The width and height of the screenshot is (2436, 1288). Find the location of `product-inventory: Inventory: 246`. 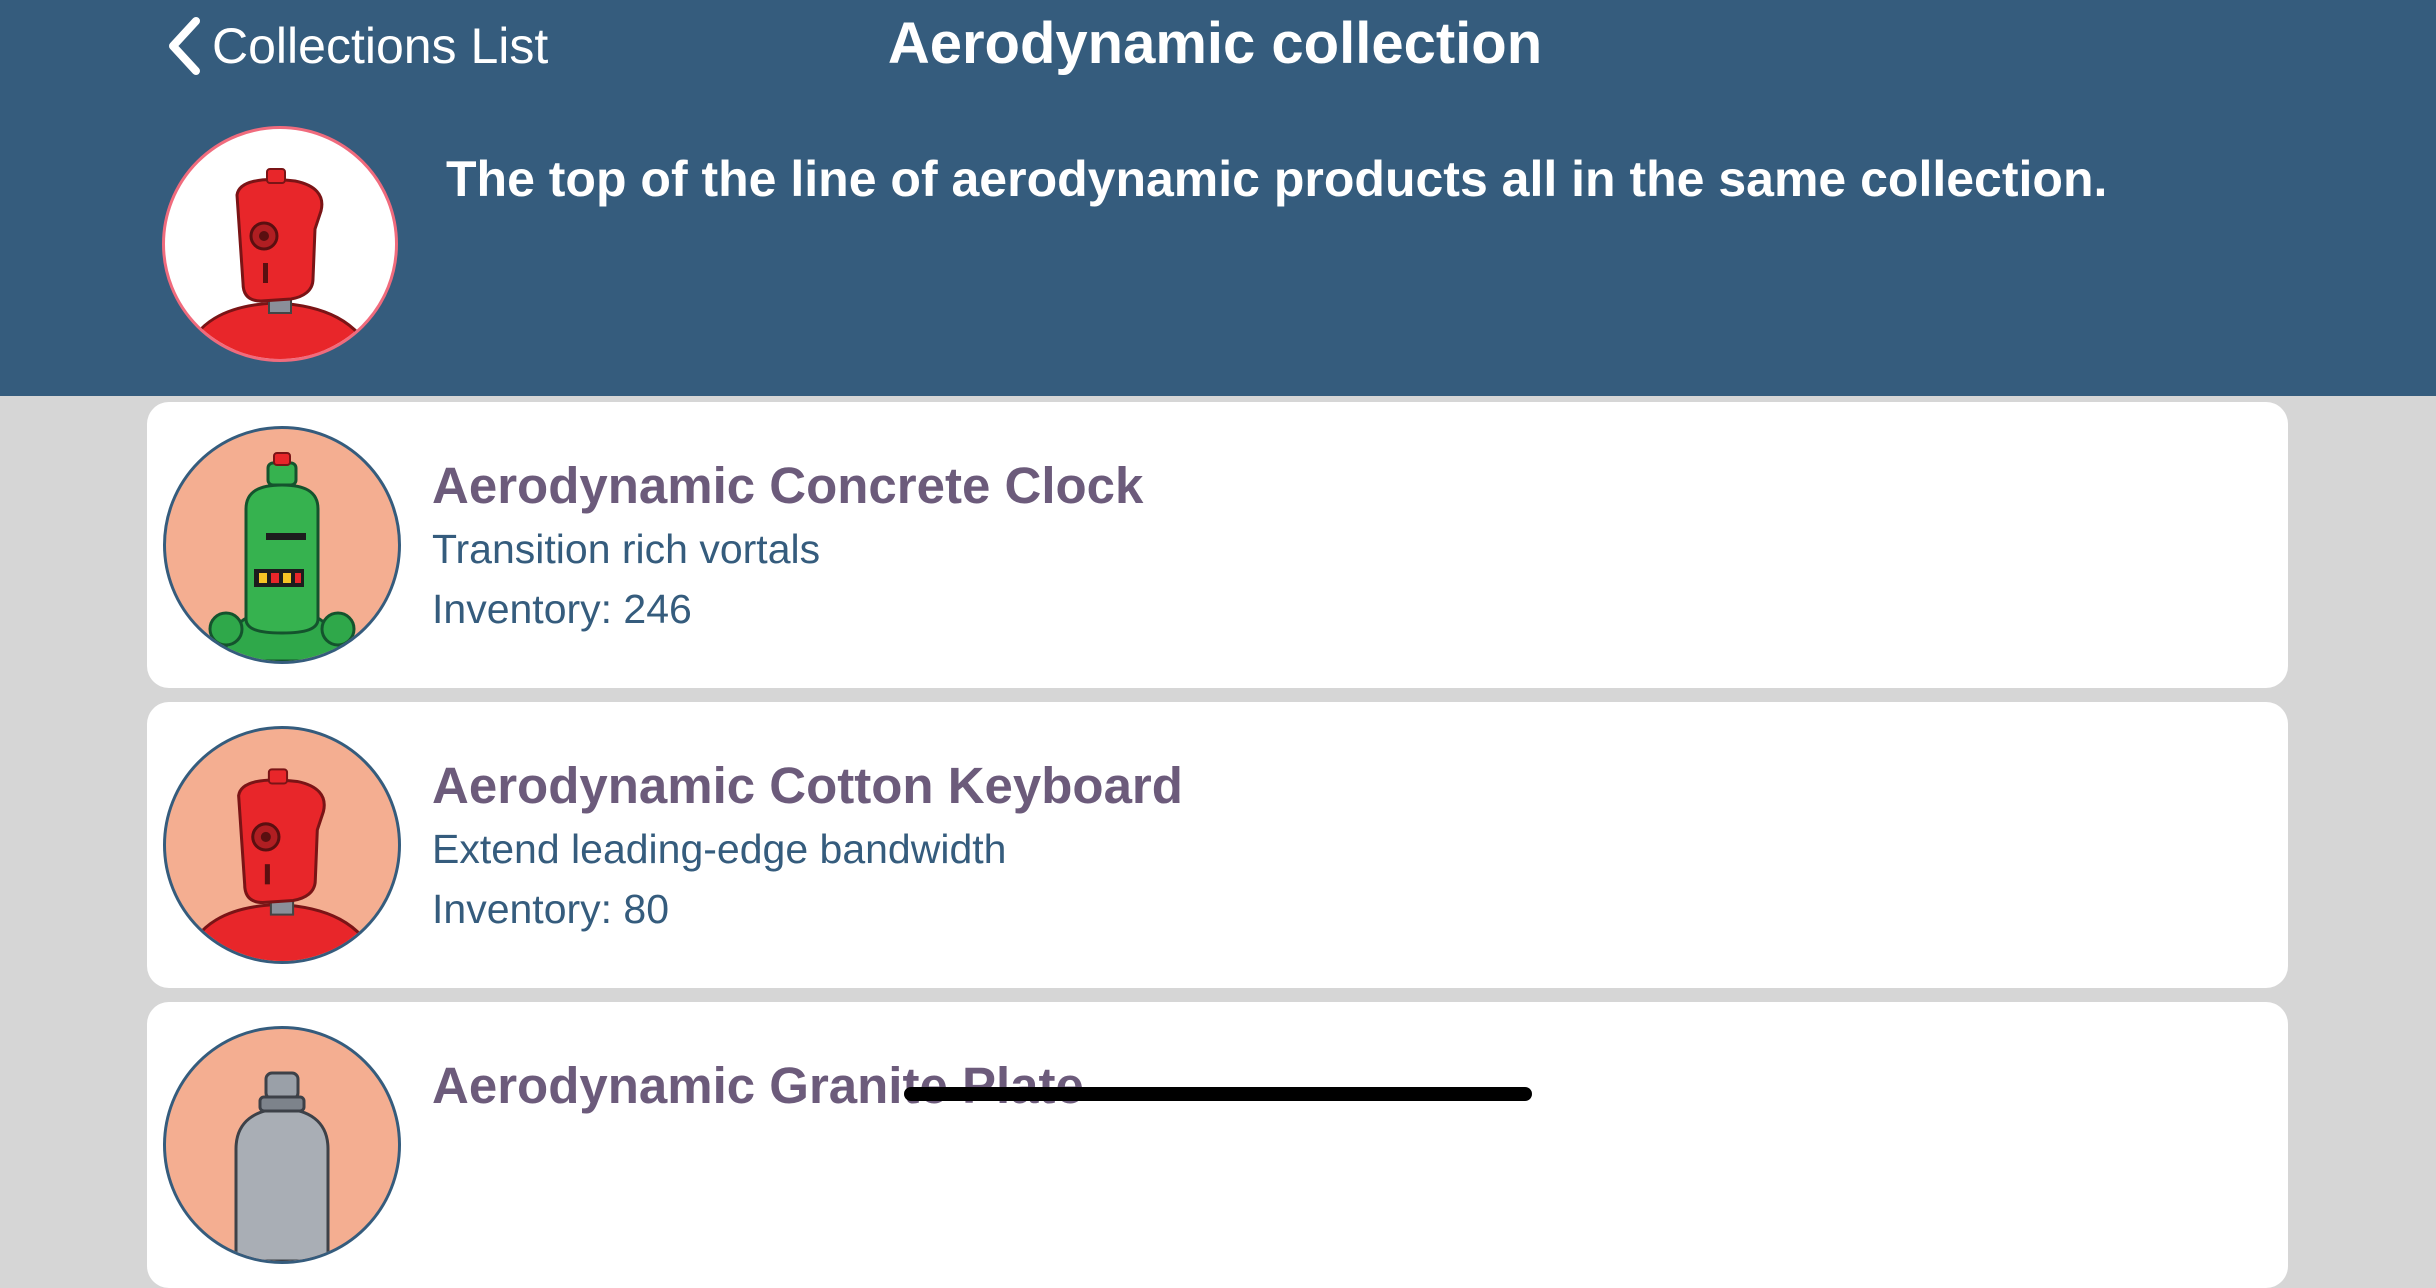

product-inventory: Inventory: 246 is located at coordinates (562, 609).